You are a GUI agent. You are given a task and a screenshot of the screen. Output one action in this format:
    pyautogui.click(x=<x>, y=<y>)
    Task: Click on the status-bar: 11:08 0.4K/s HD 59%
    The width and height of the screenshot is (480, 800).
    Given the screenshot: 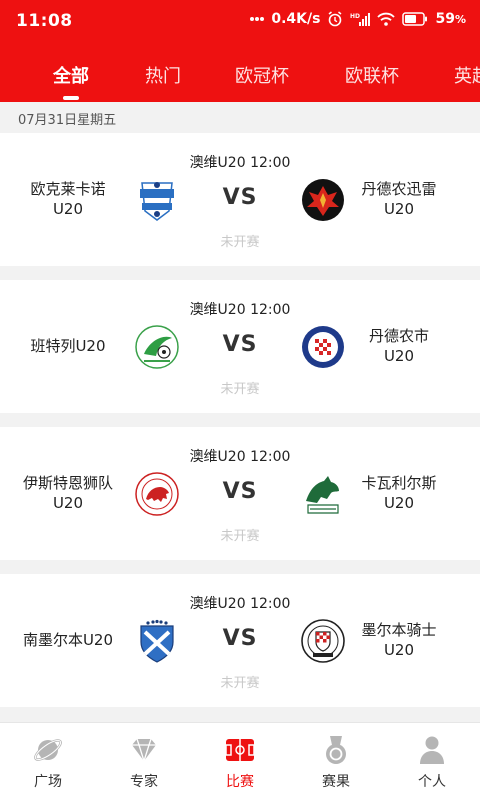 What is the action you would take?
    pyautogui.click(x=240, y=22)
    